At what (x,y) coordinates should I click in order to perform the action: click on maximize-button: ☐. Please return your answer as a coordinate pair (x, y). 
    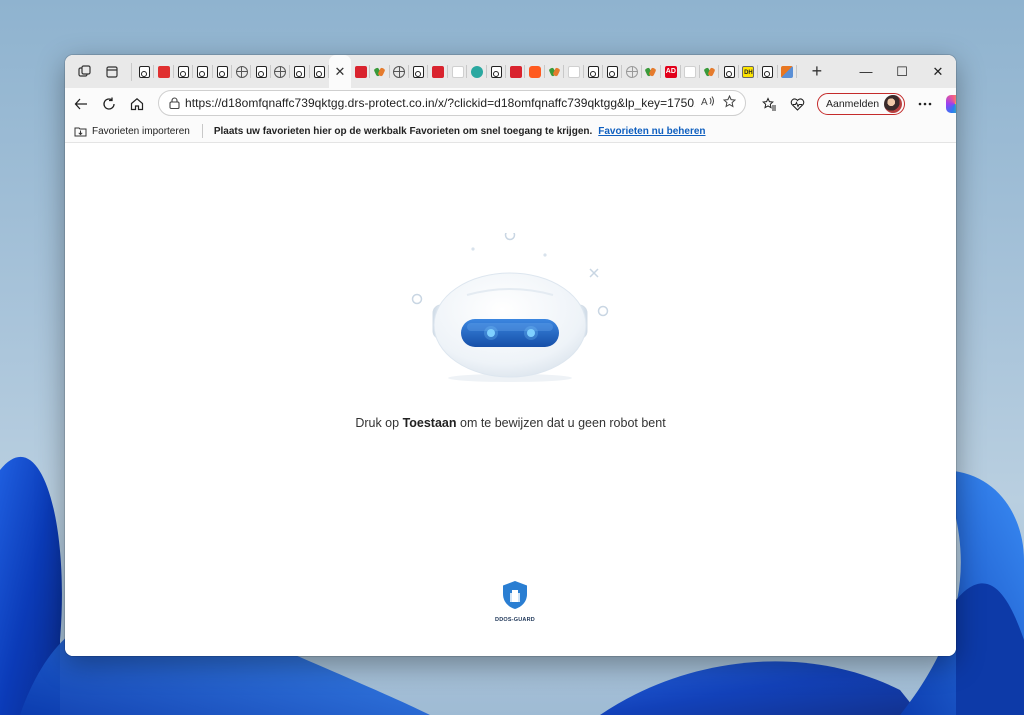
    Looking at the image, I should click on (902, 71).